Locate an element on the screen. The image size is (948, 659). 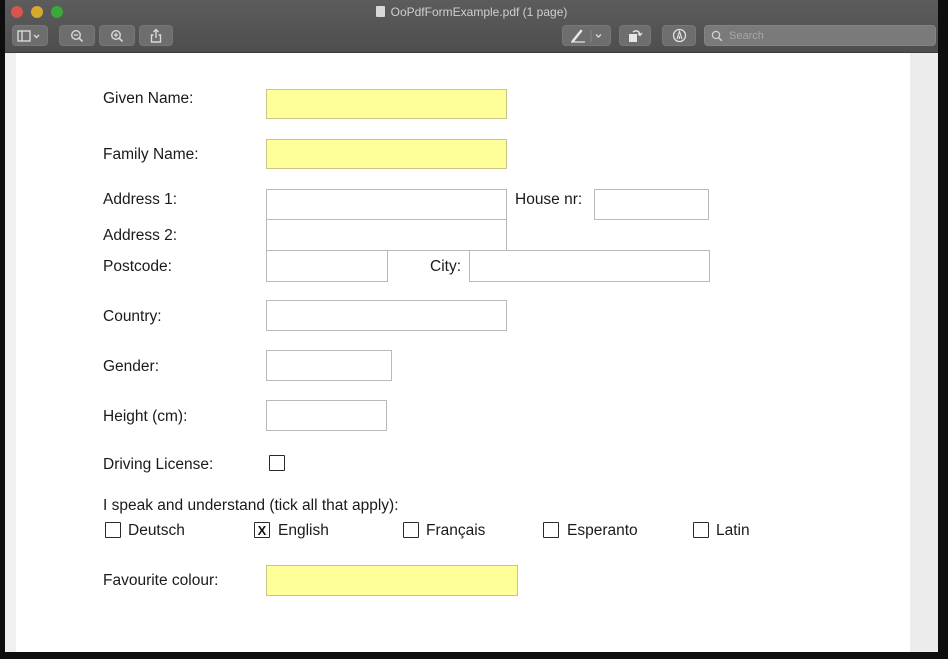
height-label: Height (cm): is located at coordinates (145, 416).